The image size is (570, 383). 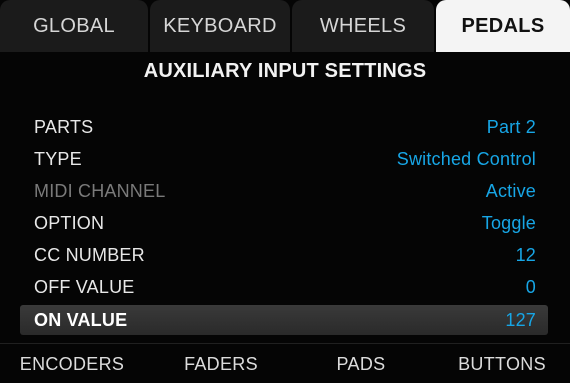 What do you see at coordinates (510, 190) in the screenshot?
I see `setting-value: Active` at bounding box center [510, 190].